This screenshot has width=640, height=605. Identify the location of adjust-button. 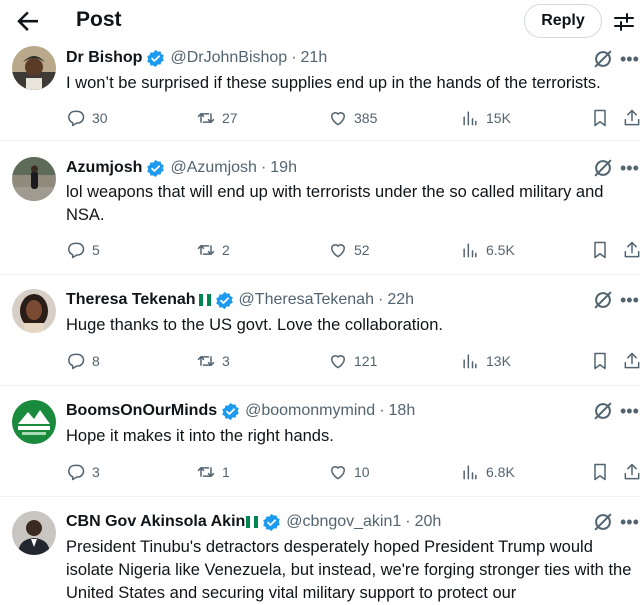
(624, 22).